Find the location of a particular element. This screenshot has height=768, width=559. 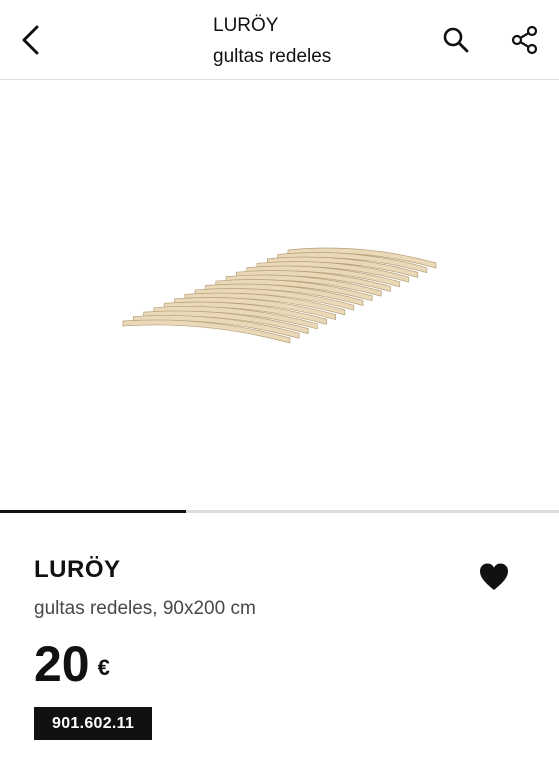

heart-icon is located at coordinates (494, 576).